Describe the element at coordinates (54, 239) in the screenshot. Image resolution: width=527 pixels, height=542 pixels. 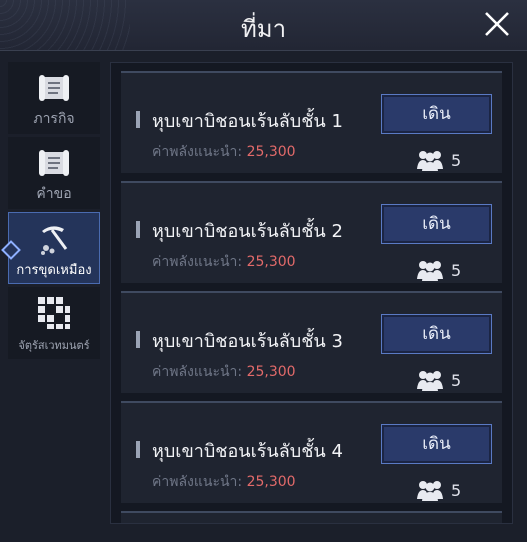
I see `pickaxe-icon` at that location.